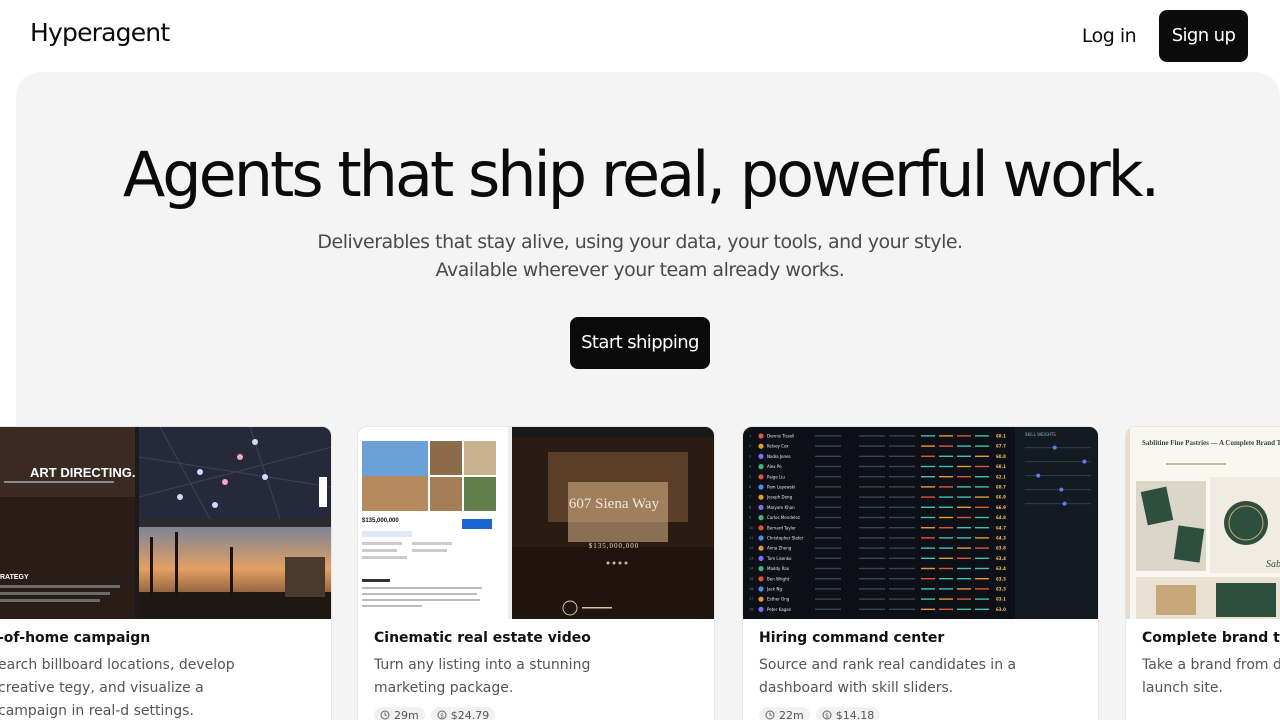 The width and height of the screenshot is (1280, 720). Describe the element at coordinates (778, 568) in the screenshot. I see `candidate-name: Maddy Rao` at that location.